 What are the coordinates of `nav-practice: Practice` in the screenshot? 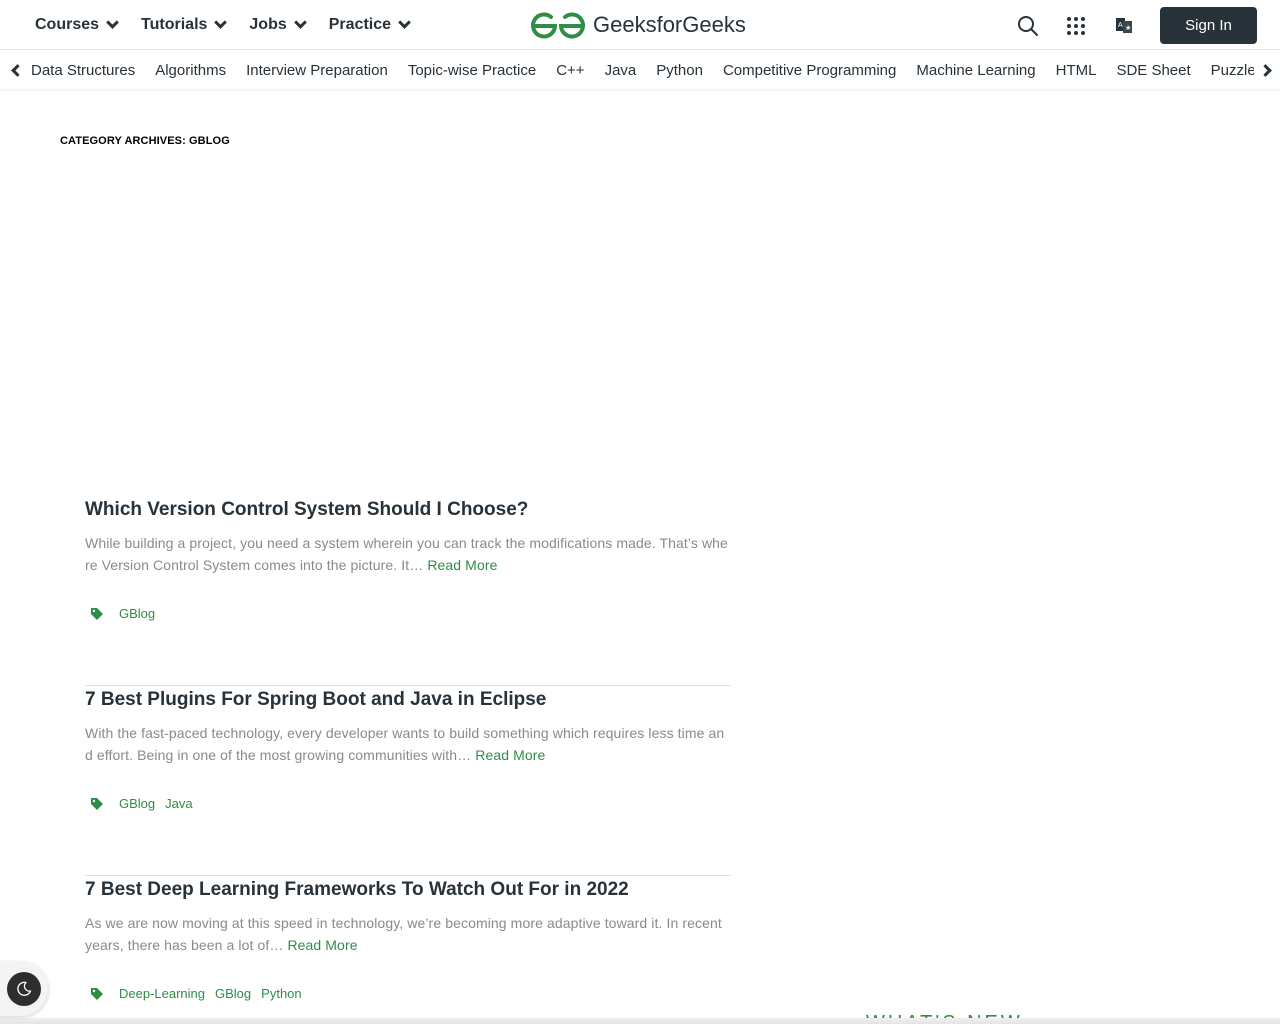 It's located at (369, 25).